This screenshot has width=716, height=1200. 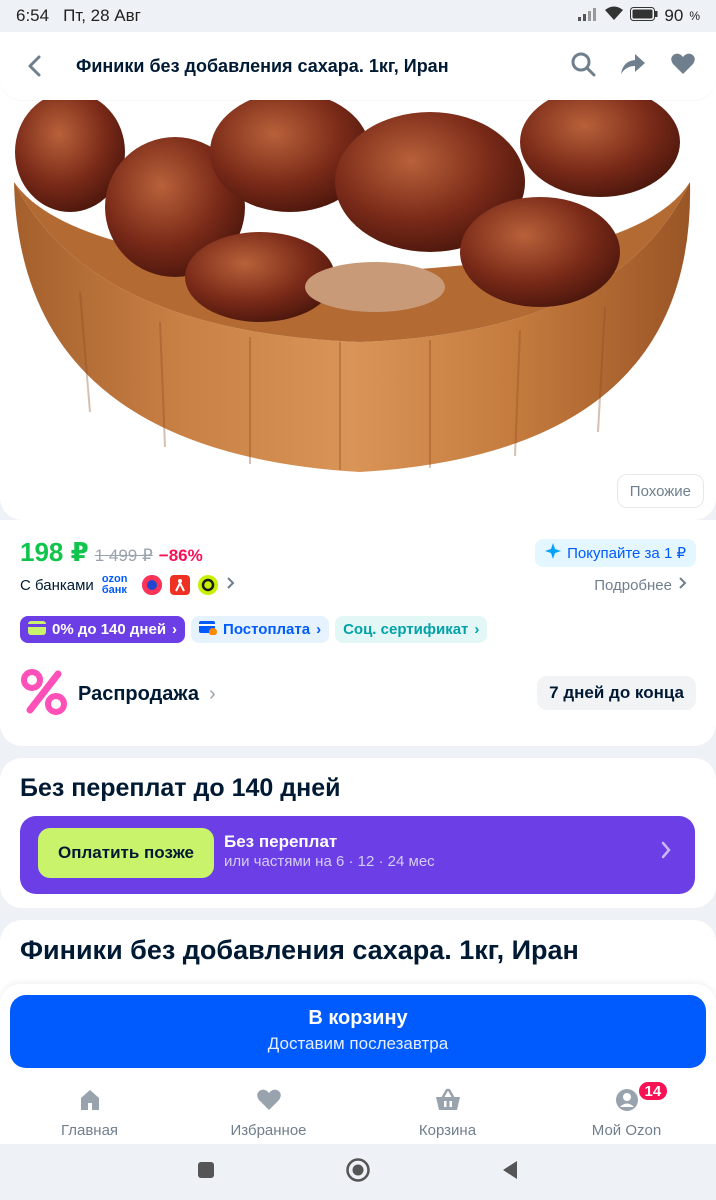 What do you see at coordinates (633, 66) in the screenshot?
I see `share-icon` at bounding box center [633, 66].